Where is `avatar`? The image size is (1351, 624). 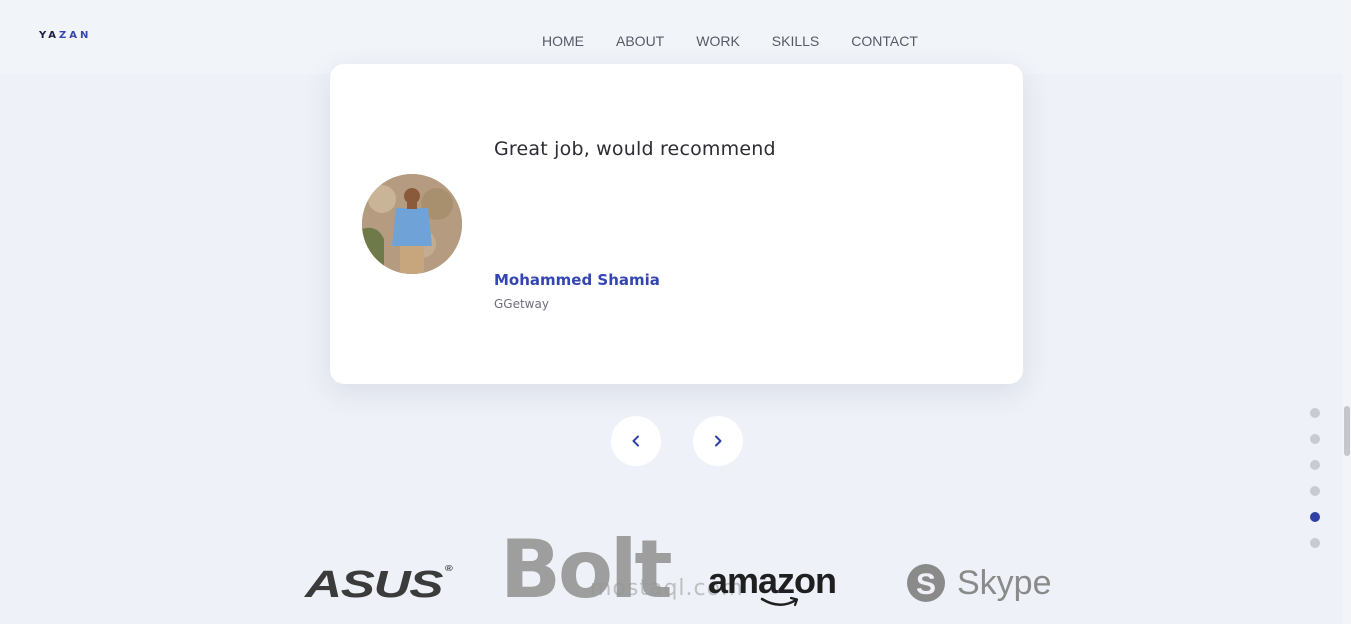 avatar is located at coordinates (412, 224).